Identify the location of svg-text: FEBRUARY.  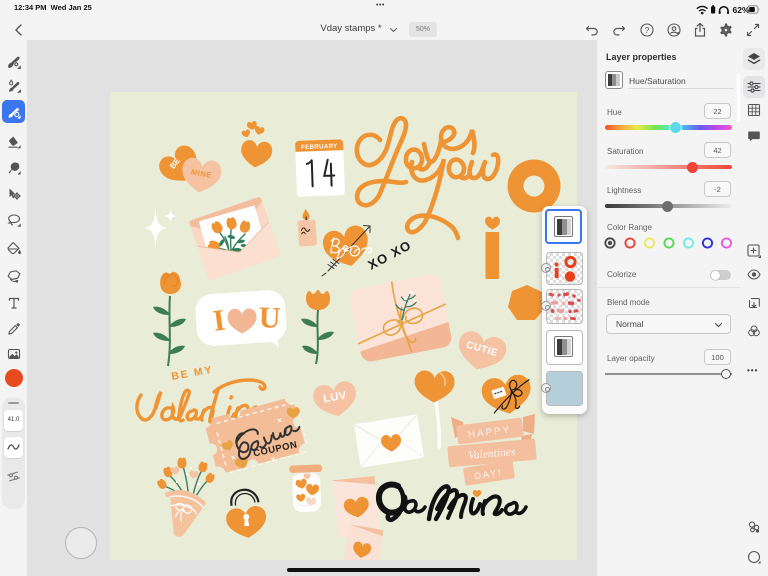
(319, 147).